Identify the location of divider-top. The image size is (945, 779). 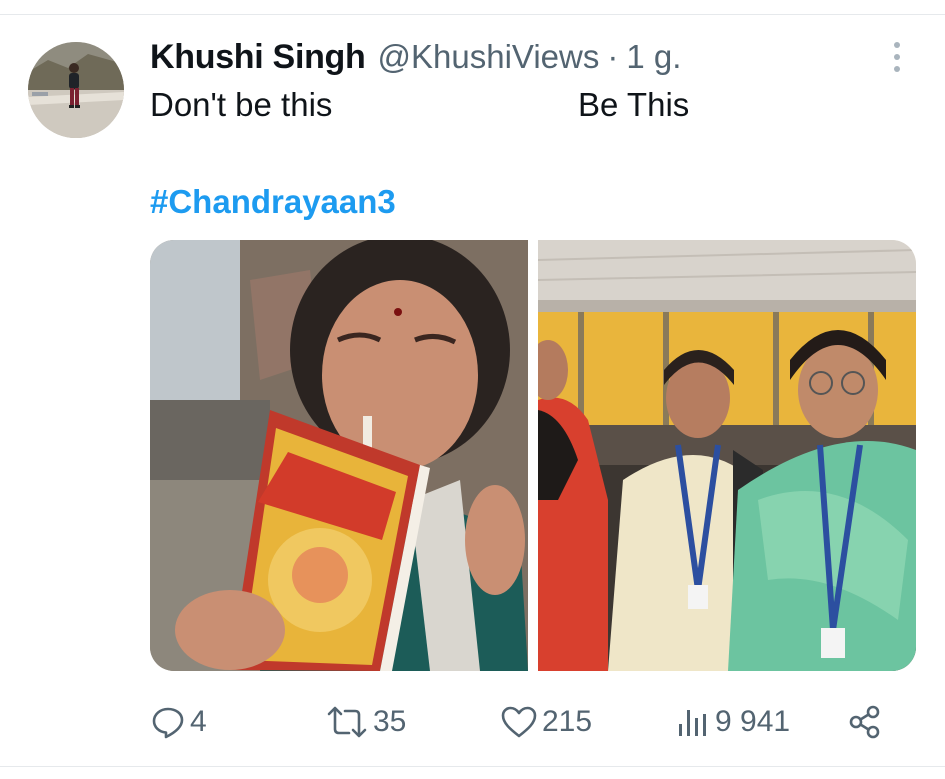
(472, 14).